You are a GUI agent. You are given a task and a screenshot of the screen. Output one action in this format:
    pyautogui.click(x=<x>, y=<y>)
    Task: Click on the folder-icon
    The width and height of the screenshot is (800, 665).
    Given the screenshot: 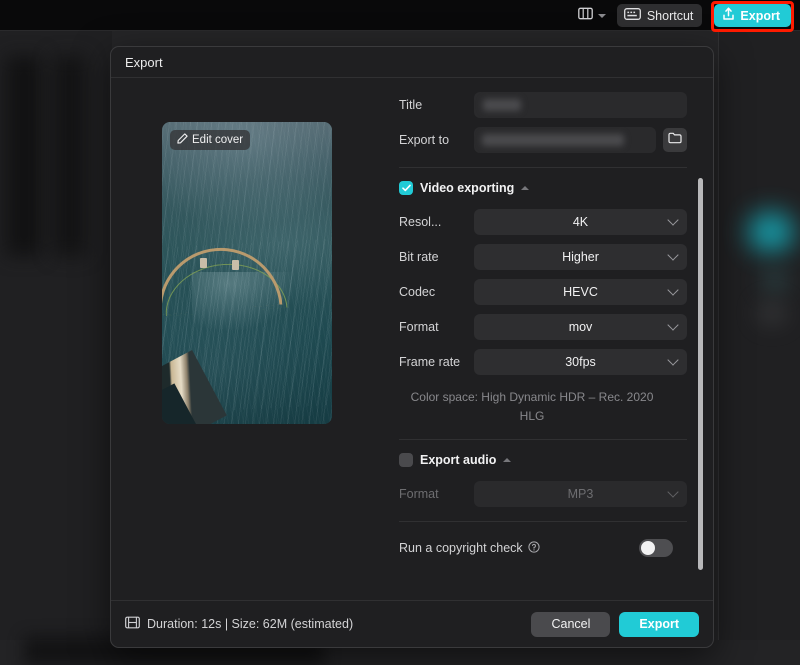 What is the action you would take?
    pyautogui.click(x=675, y=140)
    